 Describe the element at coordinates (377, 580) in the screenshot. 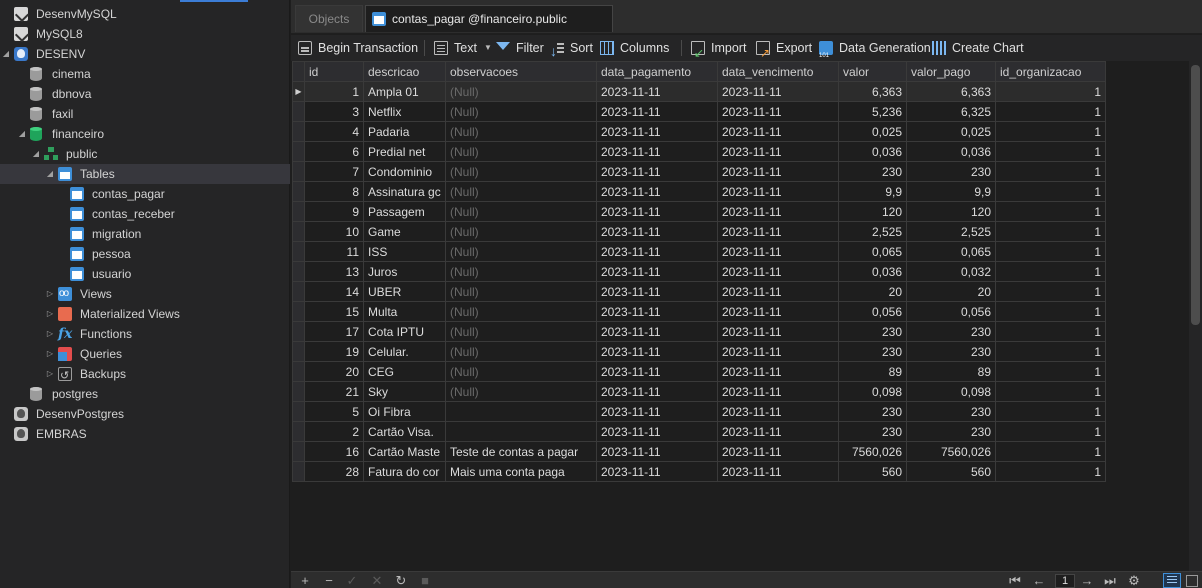

I see `discard-changes-button: ✕` at that location.